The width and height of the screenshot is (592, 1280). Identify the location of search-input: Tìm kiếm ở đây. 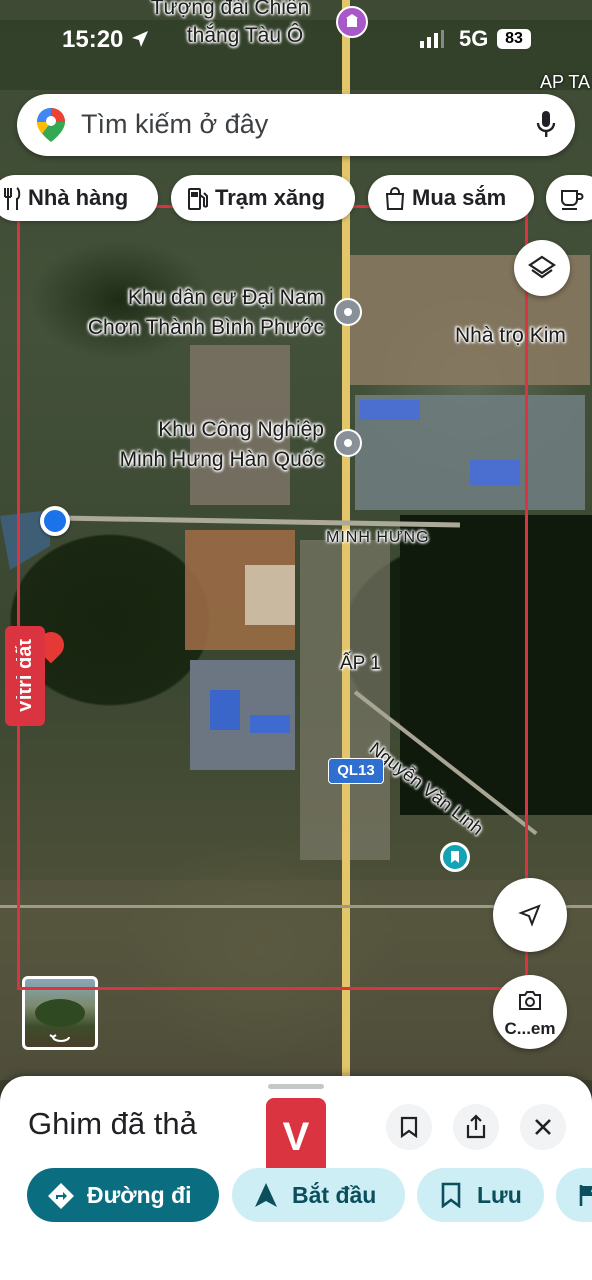
(174, 124).